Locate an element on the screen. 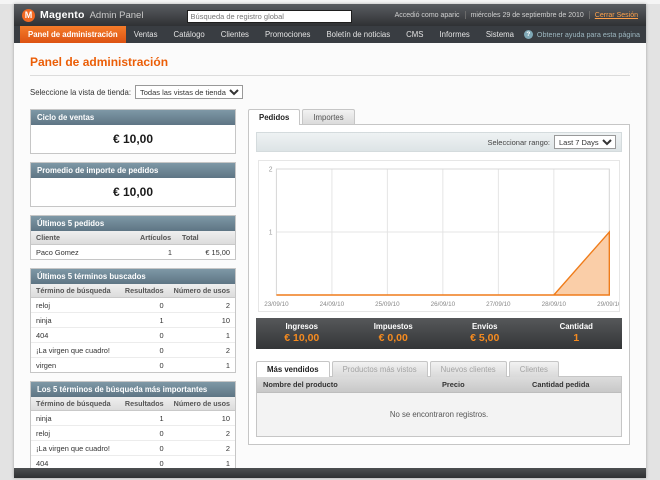 This screenshot has height=480, width=660. table-header-row: Cliente Artículos Total is located at coordinates (133, 238).